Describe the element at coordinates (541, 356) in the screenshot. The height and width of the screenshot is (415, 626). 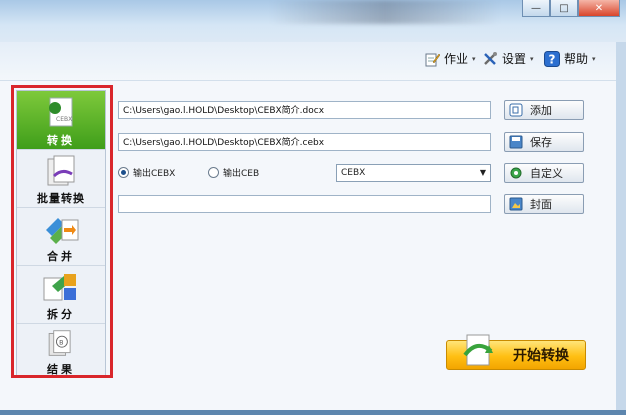
I see `start-convert-label: 开始转换` at that location.